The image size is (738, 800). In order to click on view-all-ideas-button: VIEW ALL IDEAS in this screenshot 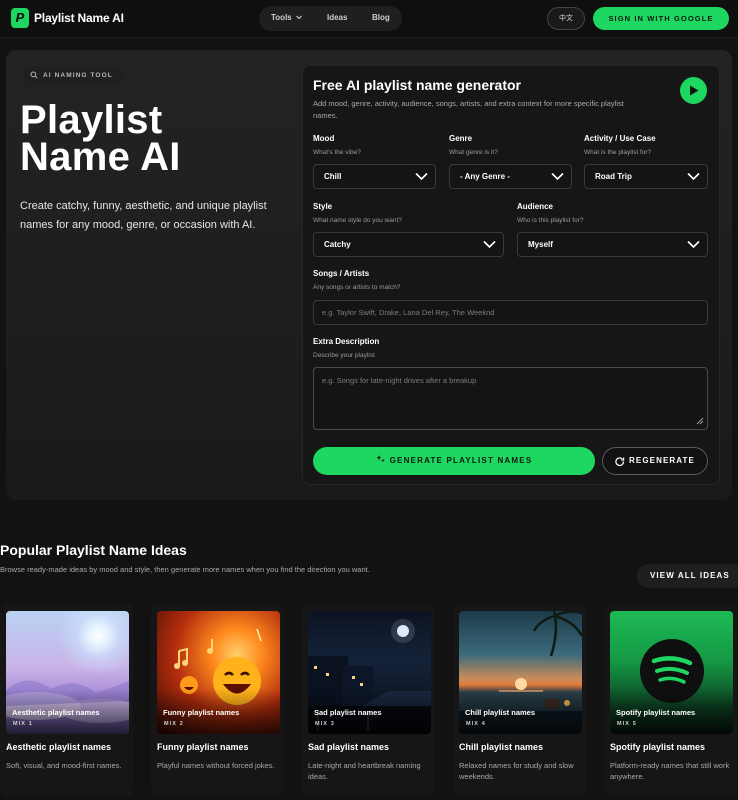, I will do `click(687, 576)`.